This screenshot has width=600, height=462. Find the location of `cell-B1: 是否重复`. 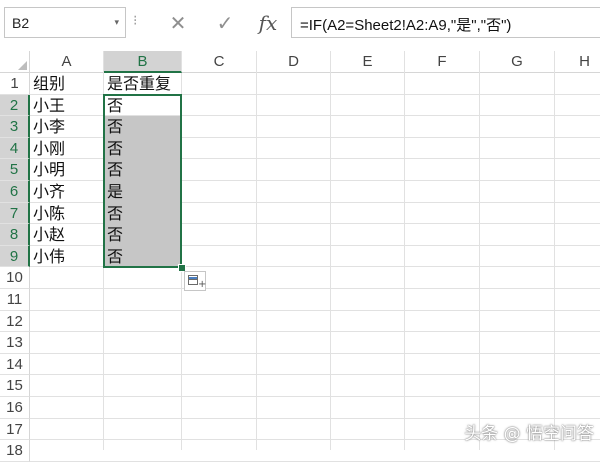

cell-B1: 是否重复 is located at coordinates (142, 84).